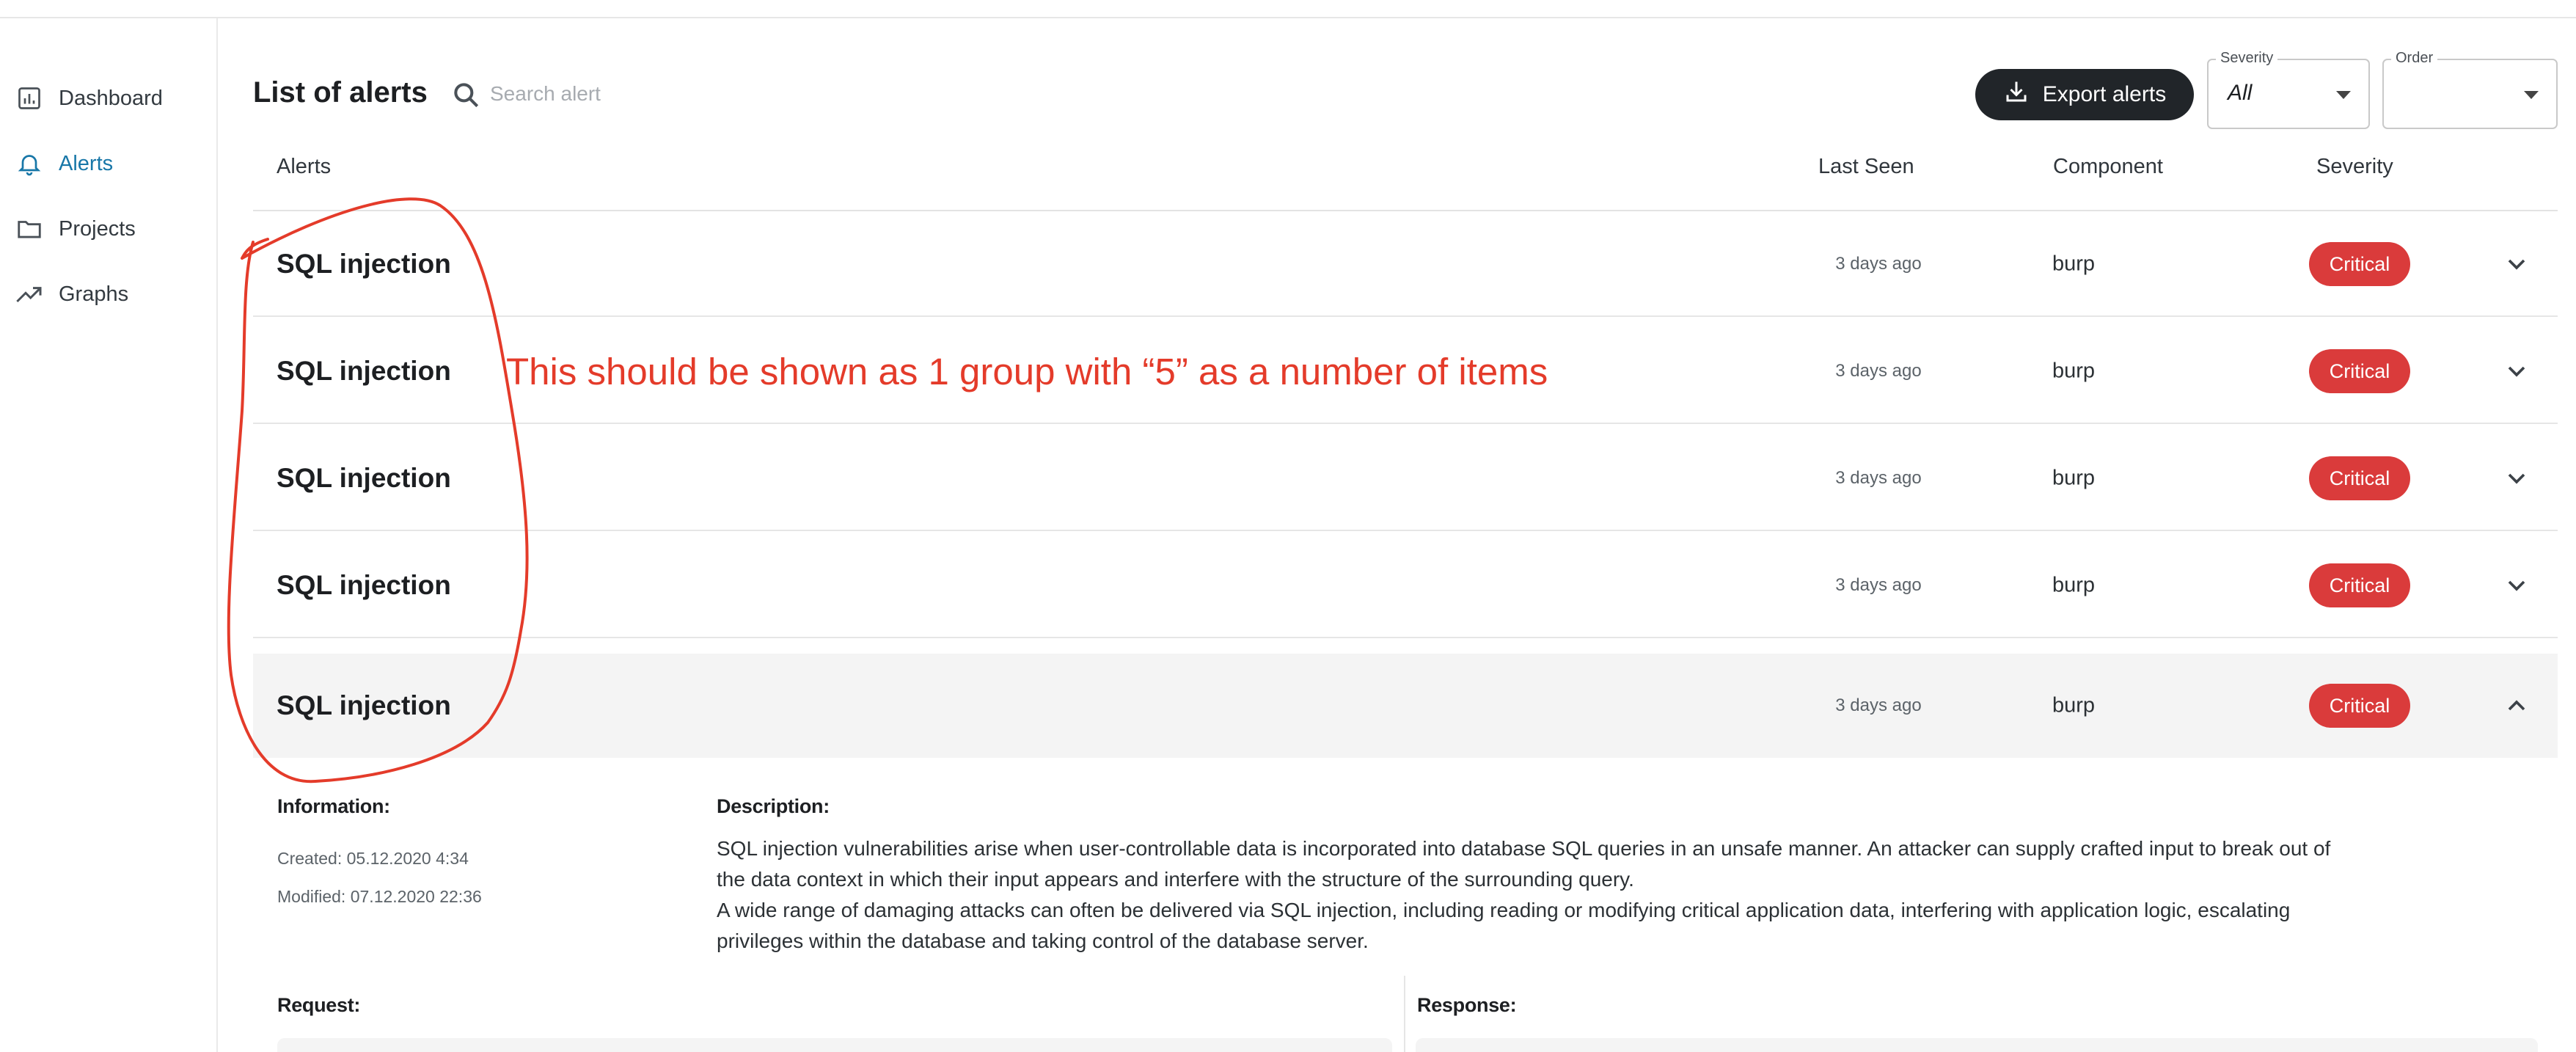 Image resolution: width=2576 pixels, height=1052 pixels. What do you see at coordinates (2016, 95) in the screenshot?
I see `download-icon` at bounding box center [2016, 95].